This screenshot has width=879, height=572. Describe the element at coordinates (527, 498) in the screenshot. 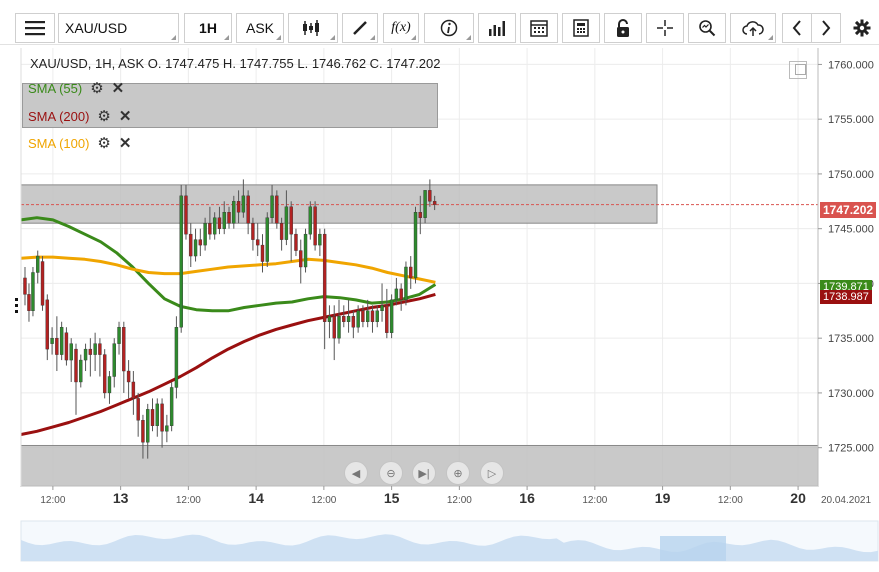

I see `x-tick-label: 16` at that location.